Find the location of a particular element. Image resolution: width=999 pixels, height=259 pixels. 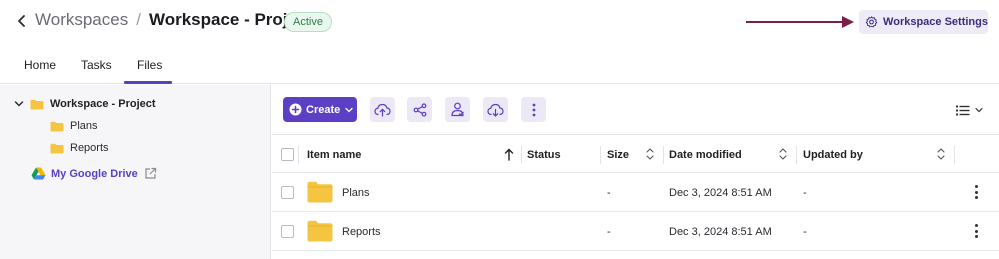

table-row: Plans - Dec 3, 2024 8:51 AM - is located at coordinates (635, 192).